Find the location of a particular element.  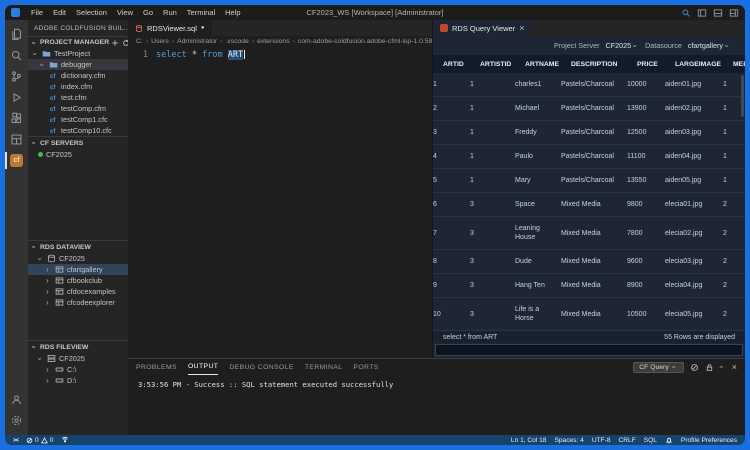

remote-explorer-icon is located at coordinates (16, 139).